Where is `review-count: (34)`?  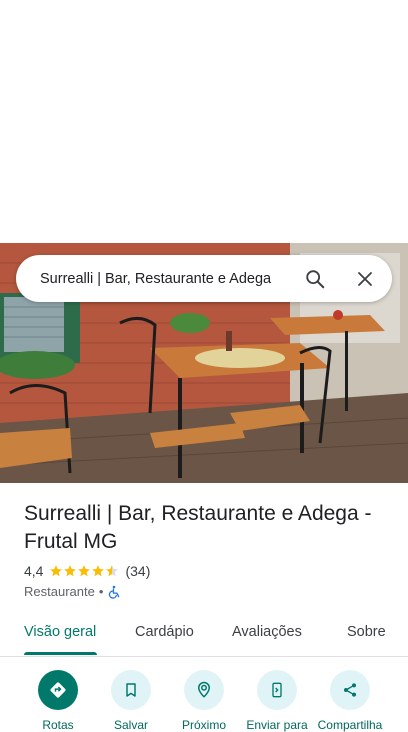 review-count: (34) is located at coordinates (137, 571).